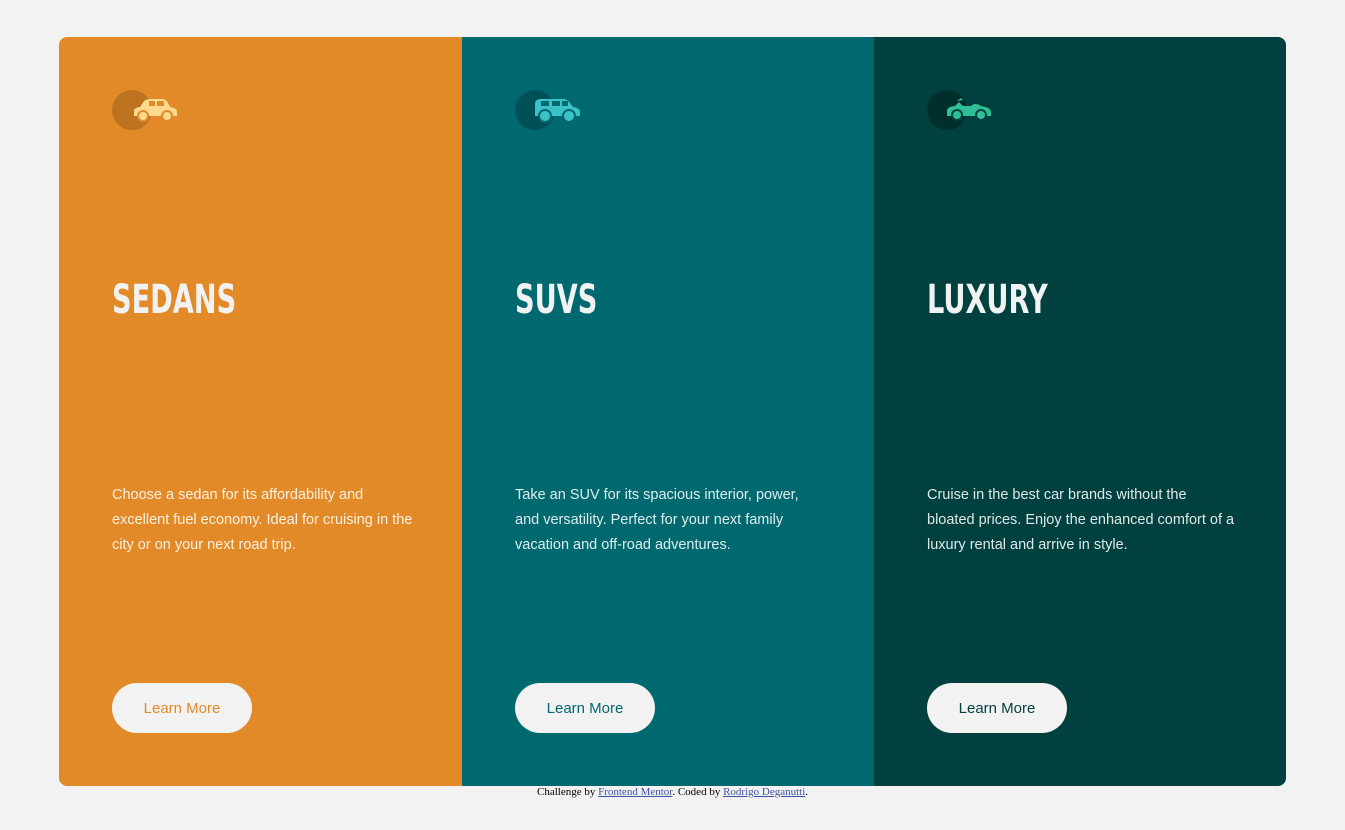 The width and height of the screenshot is (1345, 830). What do you see at coordinates (635, 792) in the screenshot?
I see `frontend-mentor-link: Frontend Mentor` at bounding box center [635, 792].